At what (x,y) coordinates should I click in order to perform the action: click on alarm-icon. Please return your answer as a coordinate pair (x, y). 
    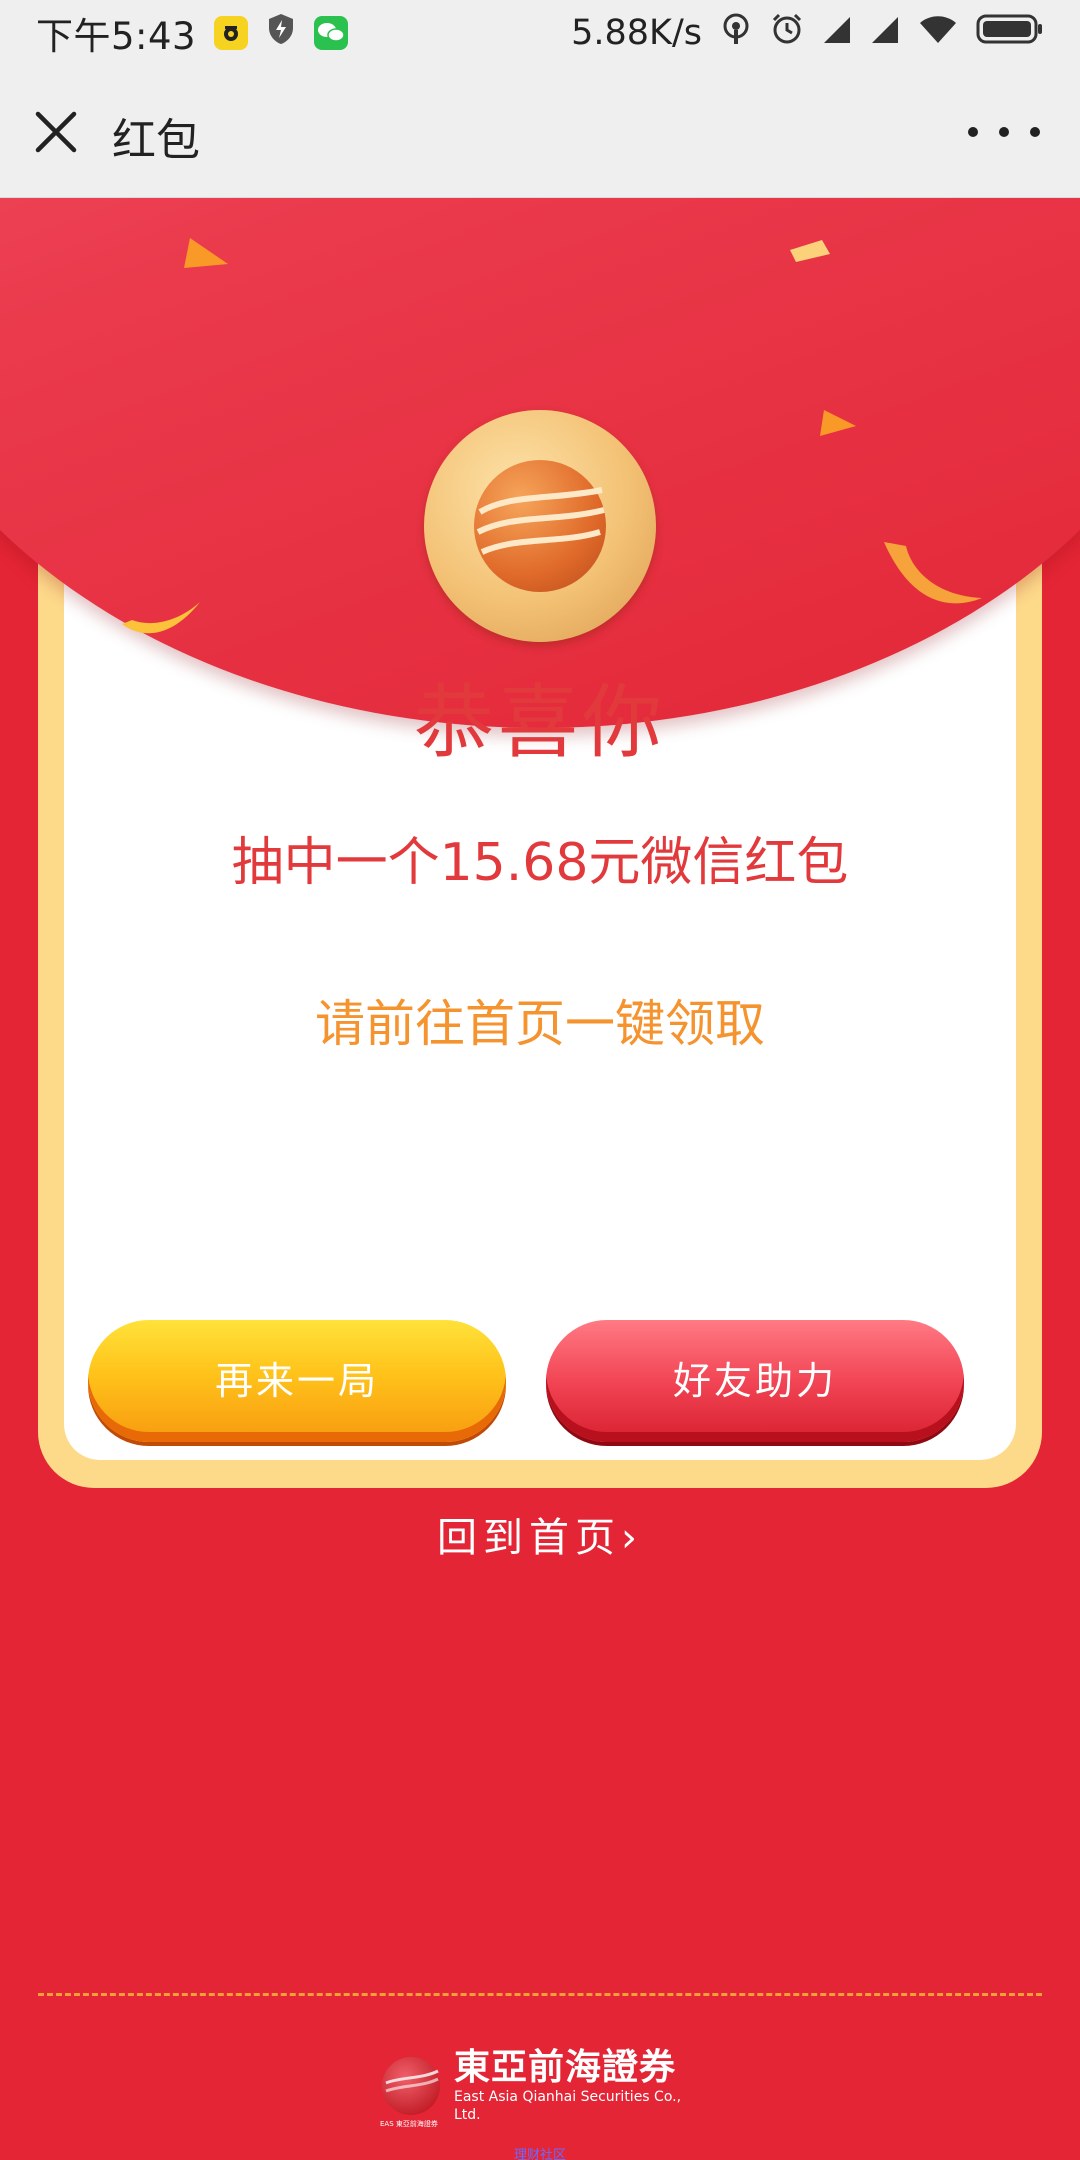
    Looking at the image, I should click on (787, 33).